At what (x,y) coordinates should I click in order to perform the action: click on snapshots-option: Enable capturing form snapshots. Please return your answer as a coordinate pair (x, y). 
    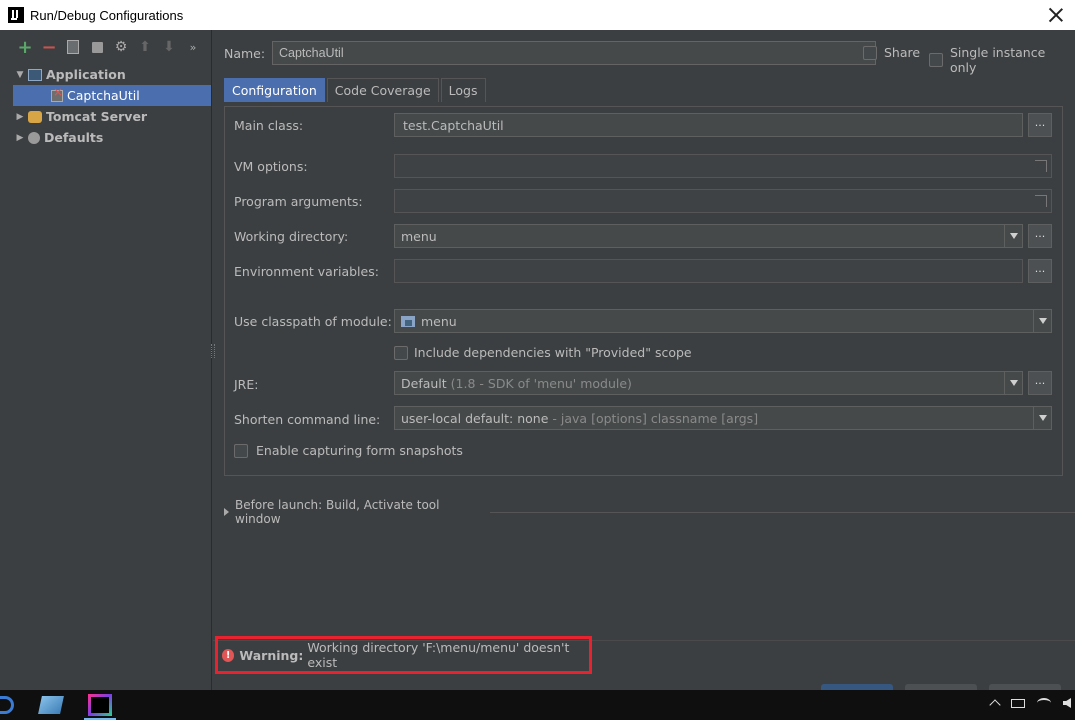
    Looking at the image, I should click on (348, 450).